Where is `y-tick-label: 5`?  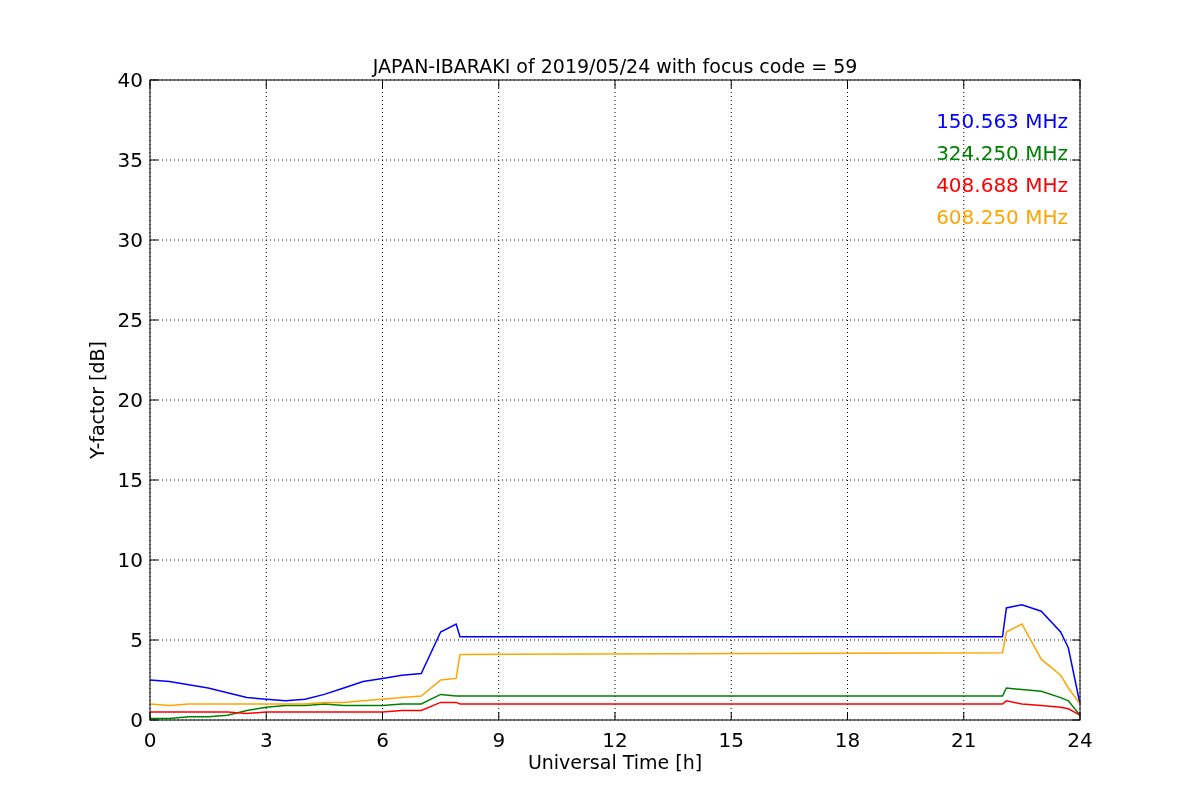
y-tick-label: 5 is located at coordinates (136, 640).